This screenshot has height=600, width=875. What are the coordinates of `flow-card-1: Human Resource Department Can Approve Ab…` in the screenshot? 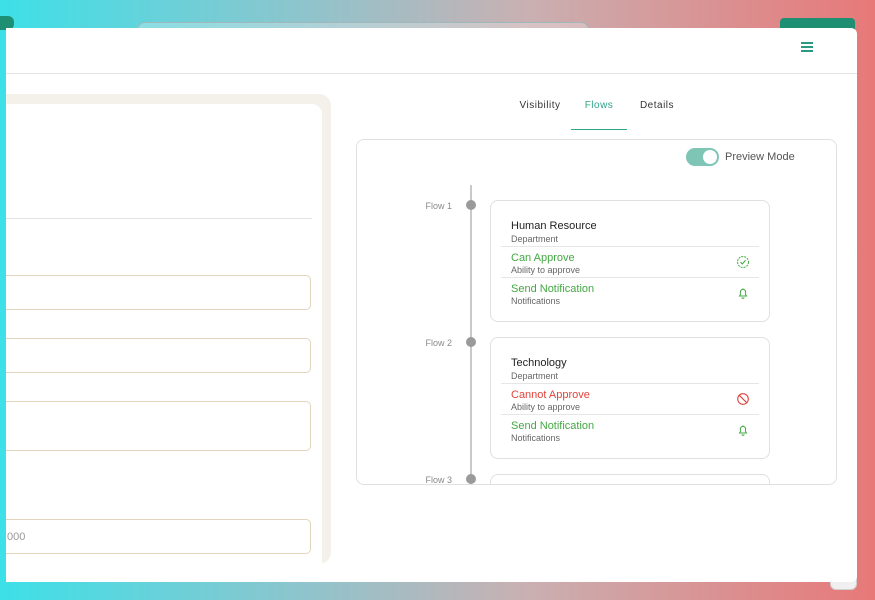 It's located at (630, 261).